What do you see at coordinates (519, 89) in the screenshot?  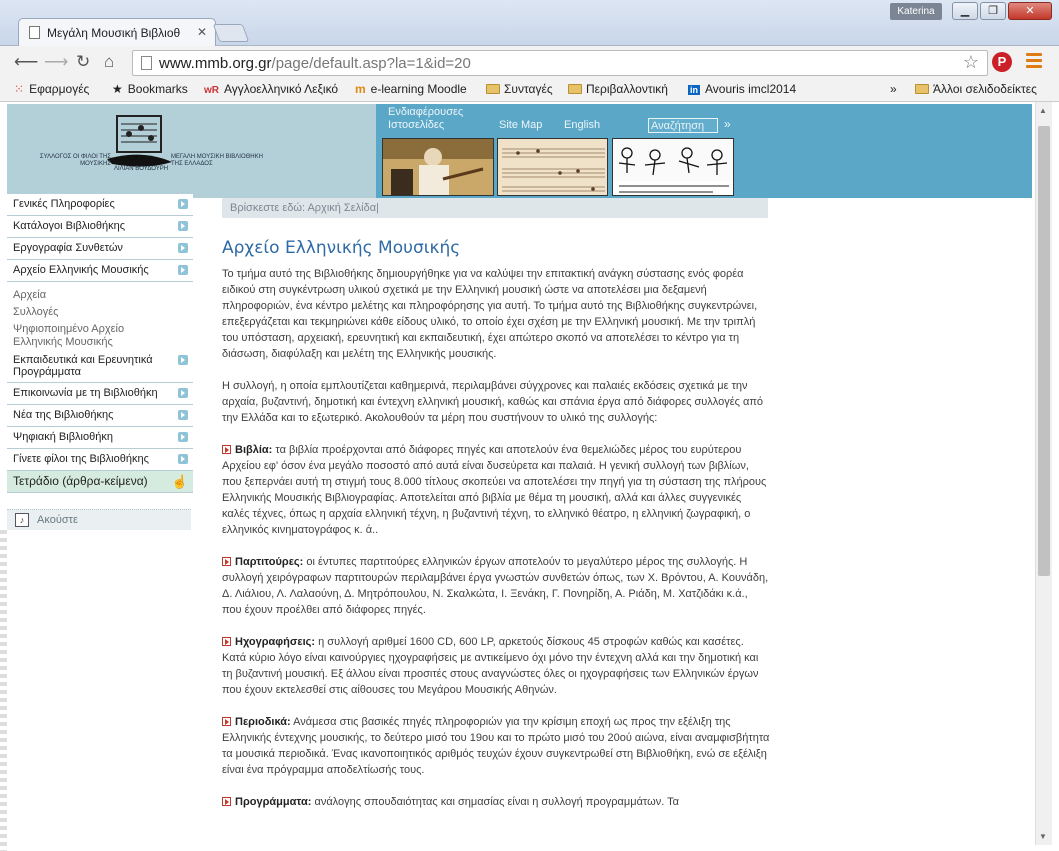 I see `bookmark-recipes: Συνταγές` at bounding box center [519, 89].